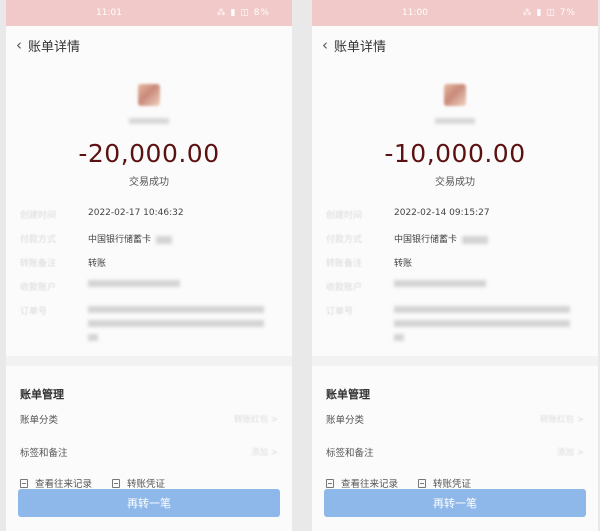  Describe the element at coordinates (455, 13) in the screenshot. I see `status-bar: 11:00 ⁂ ▮ ◫ 7%` at that location.